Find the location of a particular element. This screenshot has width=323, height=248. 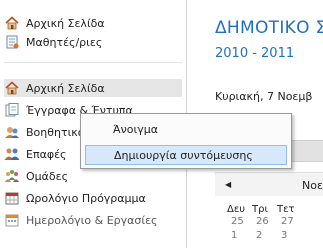

sidebar-item-groups: Ομάδες is located at coordinates (93, 176).